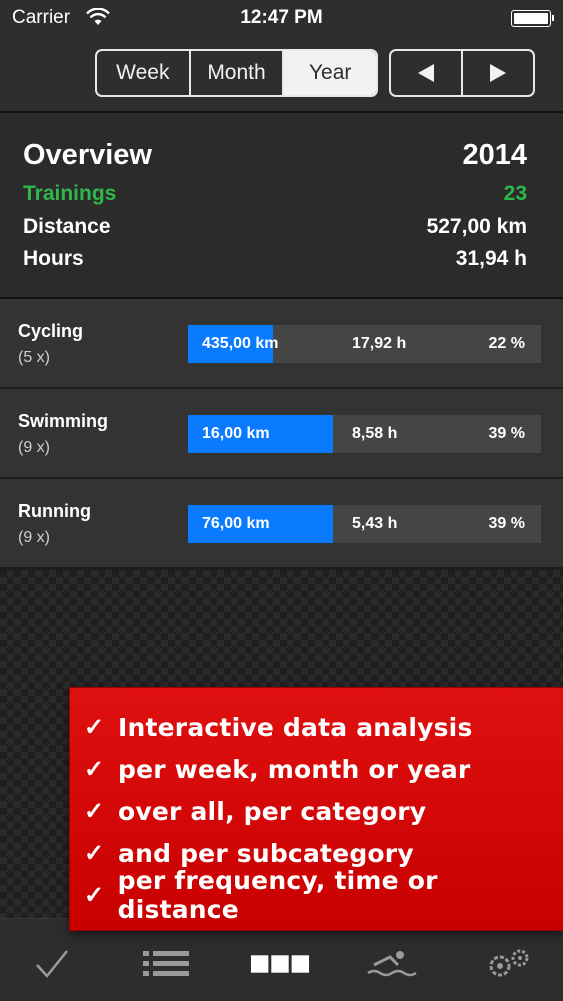 This screenshot has width=563, height=1001. I want to click on promo-item: ✓ Interactive data analysis, so click(316, 727).